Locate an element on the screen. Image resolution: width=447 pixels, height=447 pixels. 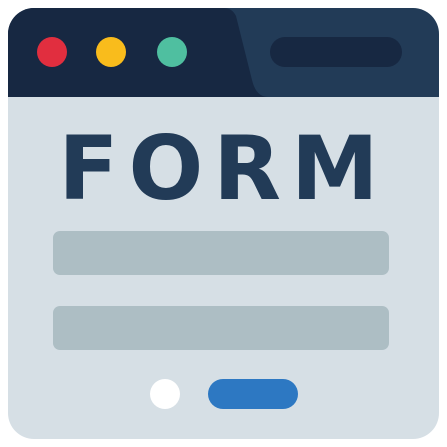
address-bar is located at coordinates (336, 52).